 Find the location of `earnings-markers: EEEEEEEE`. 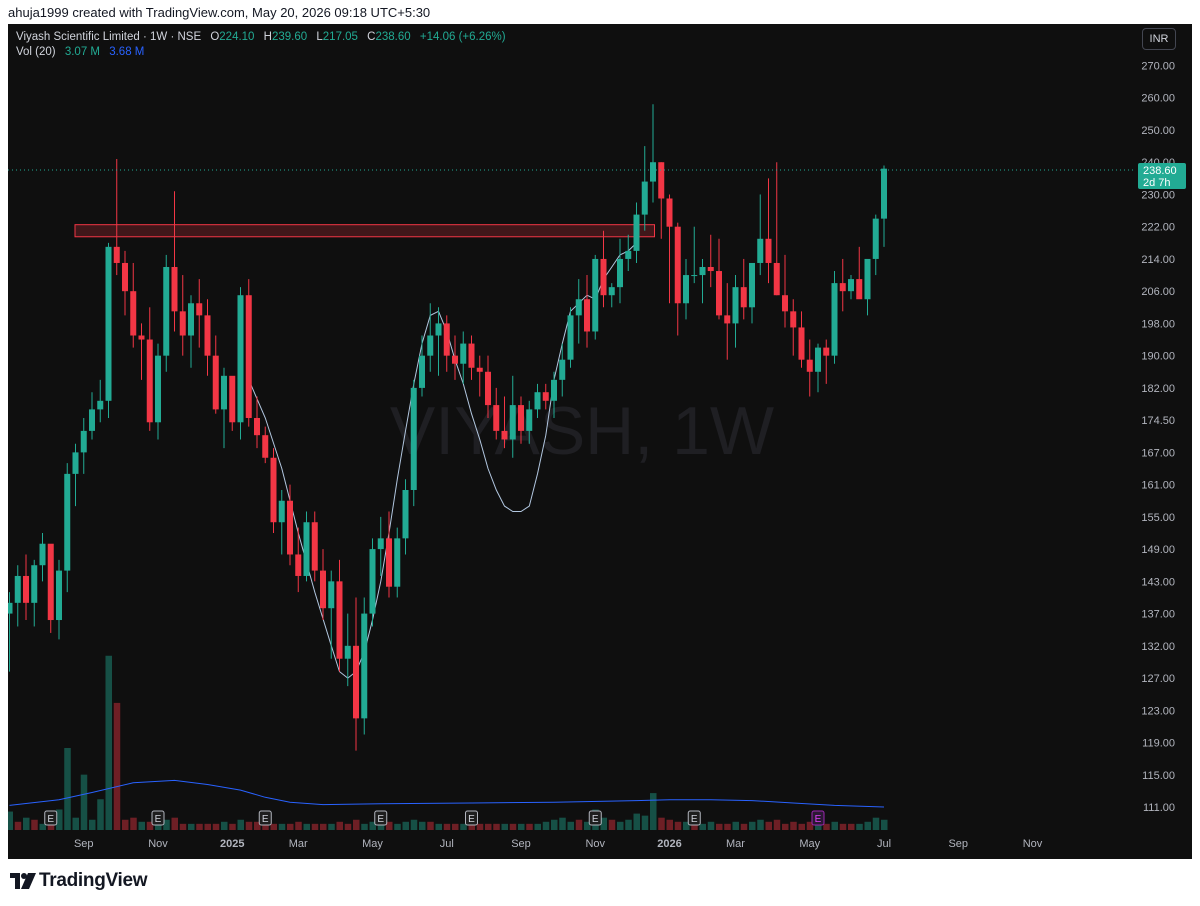

earnings-markers: EEEEEEEE is located at coordinates (434, 818).